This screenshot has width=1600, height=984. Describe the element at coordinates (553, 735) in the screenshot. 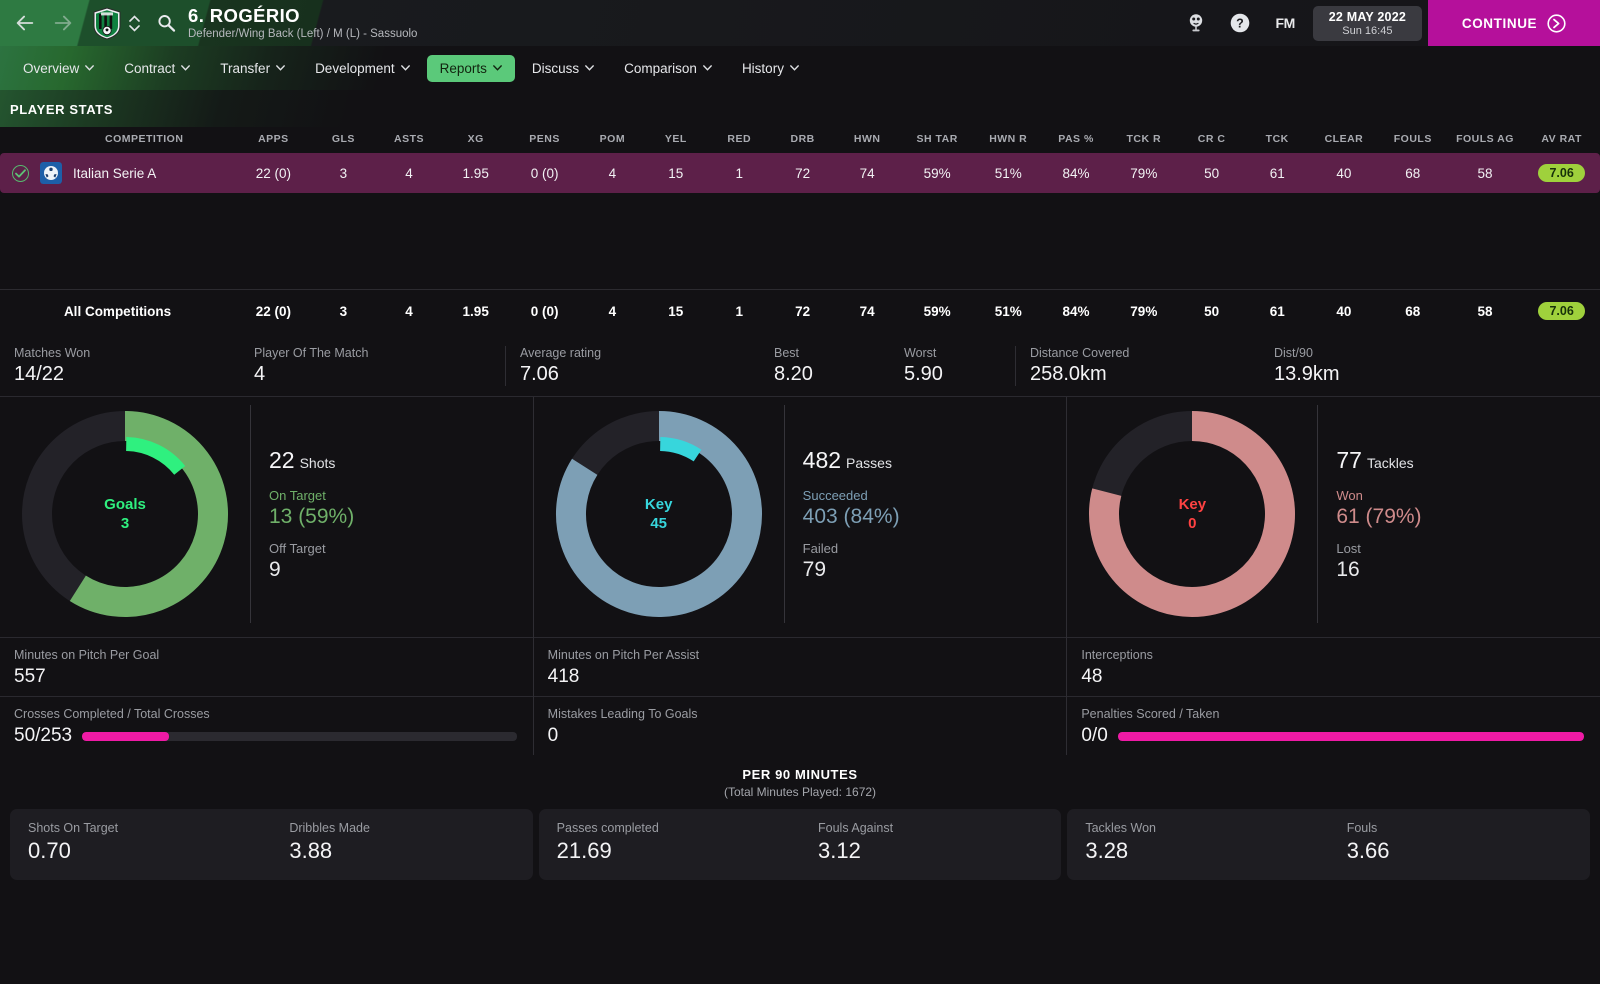

I see `metric-value: 0` at that location.